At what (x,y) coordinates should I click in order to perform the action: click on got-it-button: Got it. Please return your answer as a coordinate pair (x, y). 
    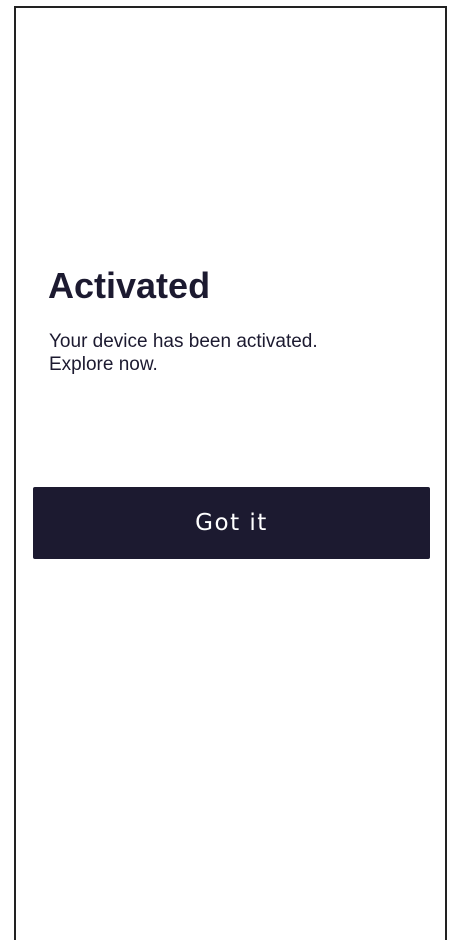
    Looking at the image, I should click on (231, 523).